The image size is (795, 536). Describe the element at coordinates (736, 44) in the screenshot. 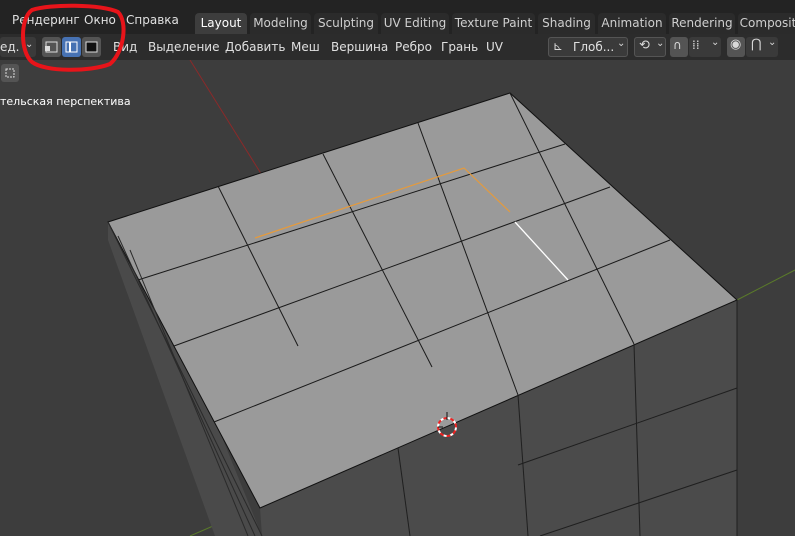

I see `proportional-edit-icon: ◉` at that location.